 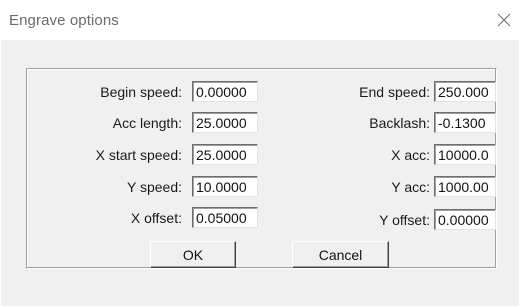 What do you see at coordinates (225, 154) in the screenshot?
I see `x-start-speed-field` at bounding box center [225, 154].